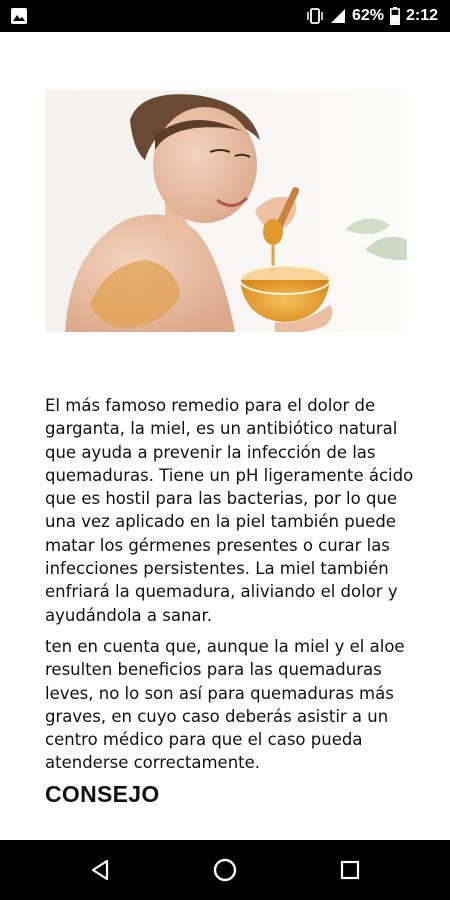 The width and height of the screenshot is (450, 900). What do you see at coordinates (315, 16) in the screenshot?
I see `vibrate-icon` at bounding box center [315, 16].